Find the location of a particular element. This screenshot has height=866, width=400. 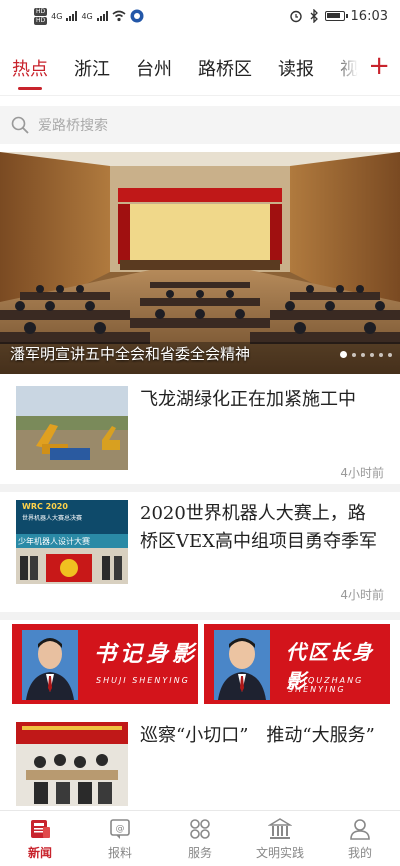

tab-zhejiang: 浙江 is located at coordinates (92, 68).